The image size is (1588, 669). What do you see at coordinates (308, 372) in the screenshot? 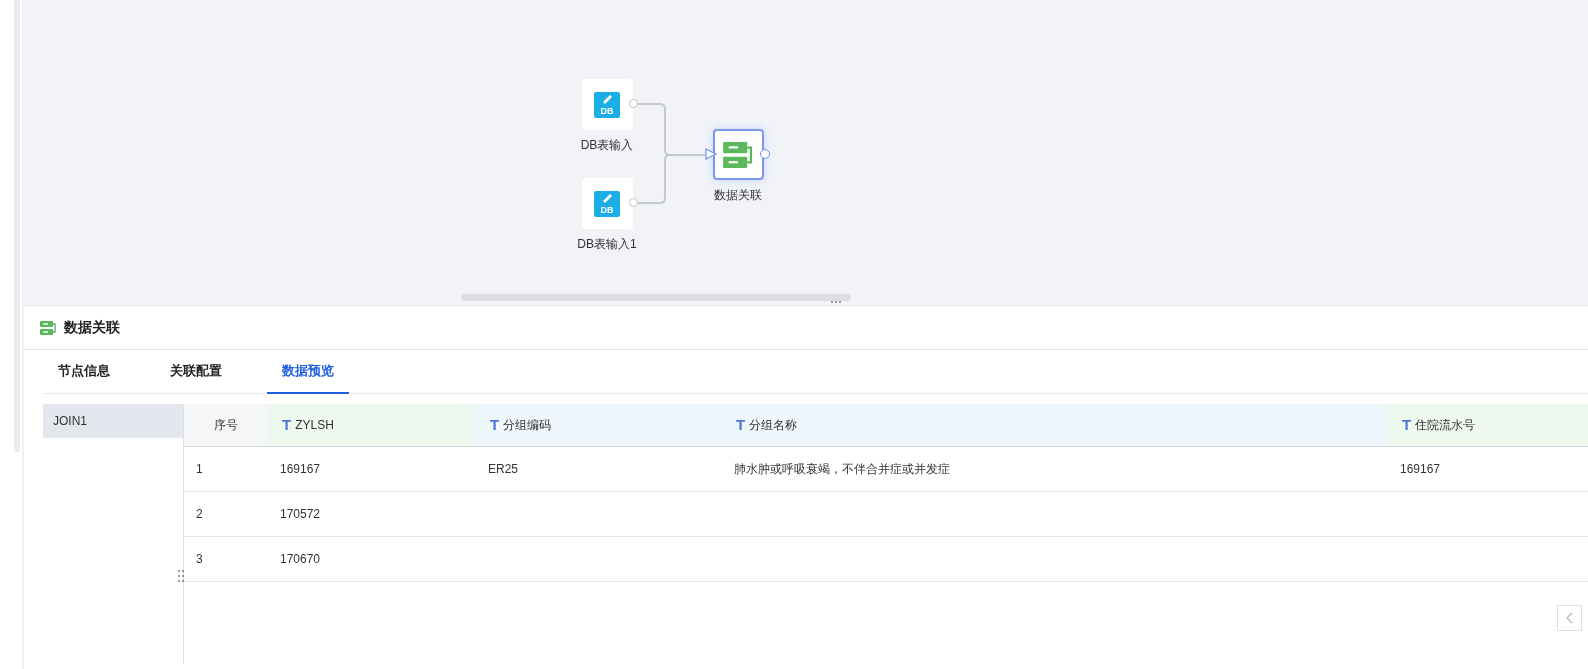
I see `tab: 数据预览` at bounding box center [308, 372].